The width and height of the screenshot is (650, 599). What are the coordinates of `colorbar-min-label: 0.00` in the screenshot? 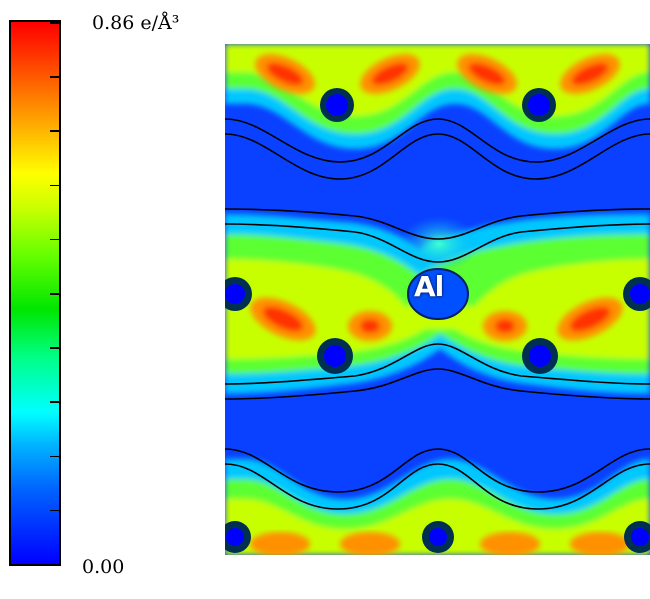 It's located at (103, 567).